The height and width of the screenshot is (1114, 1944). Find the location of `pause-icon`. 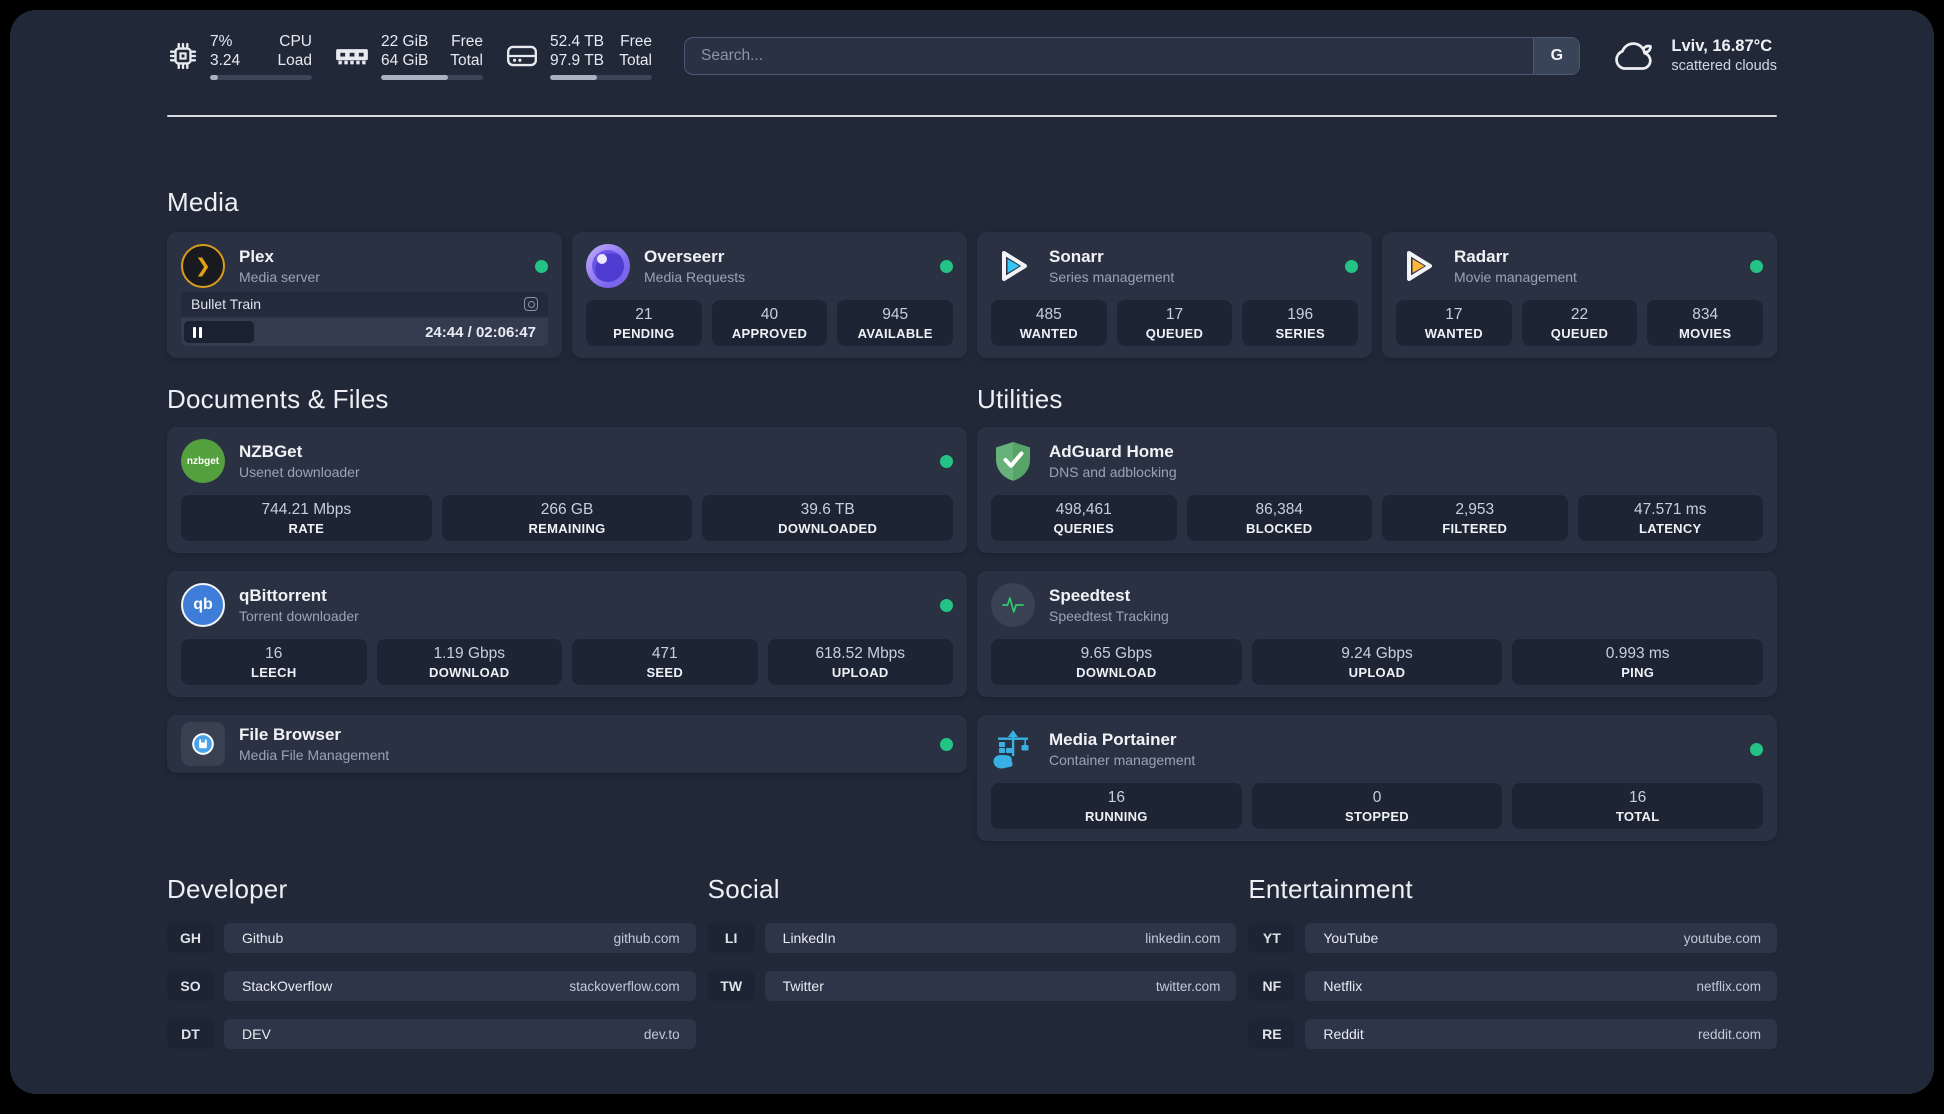

pause-icon is located at coordinates (197, 332).